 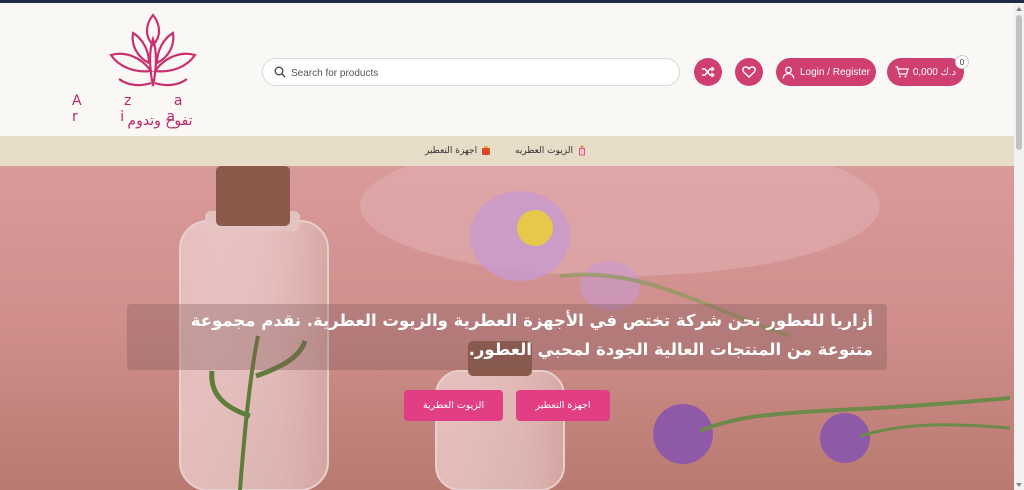 What do you see at coordinates (1019, 246) in the screenshot?
I see `page-scrollbar` at bounding box center [1019, 246].